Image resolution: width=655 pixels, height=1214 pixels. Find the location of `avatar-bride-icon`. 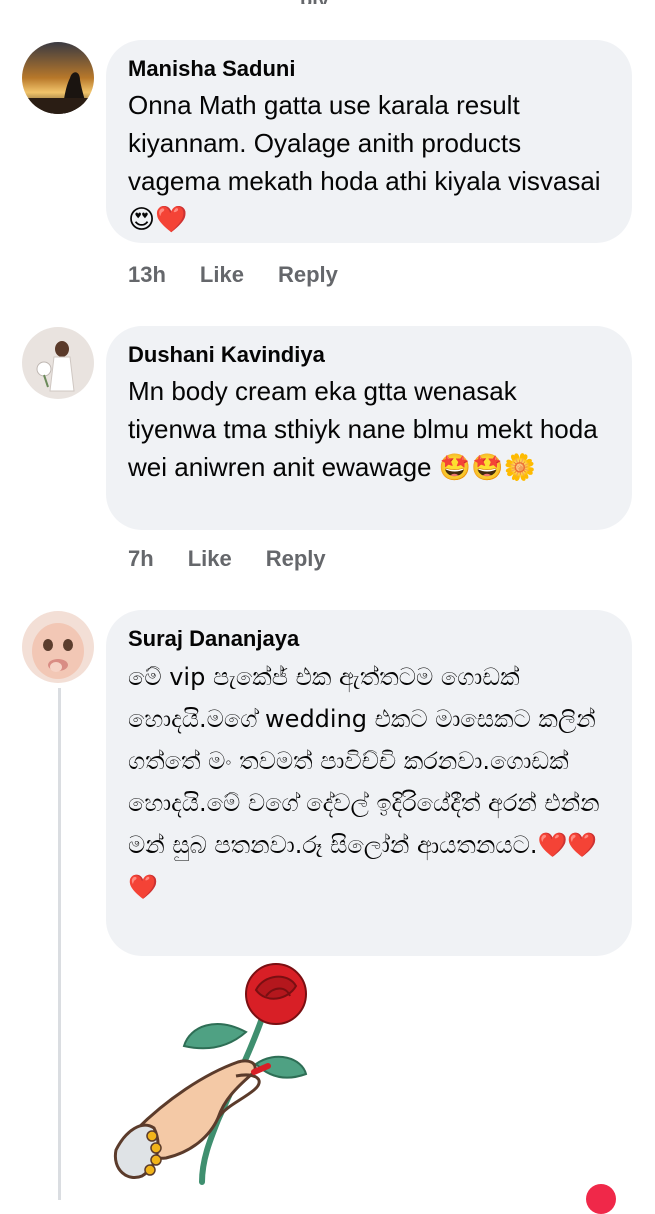

avatar-bride-icon is located at coordinates (58, 363).